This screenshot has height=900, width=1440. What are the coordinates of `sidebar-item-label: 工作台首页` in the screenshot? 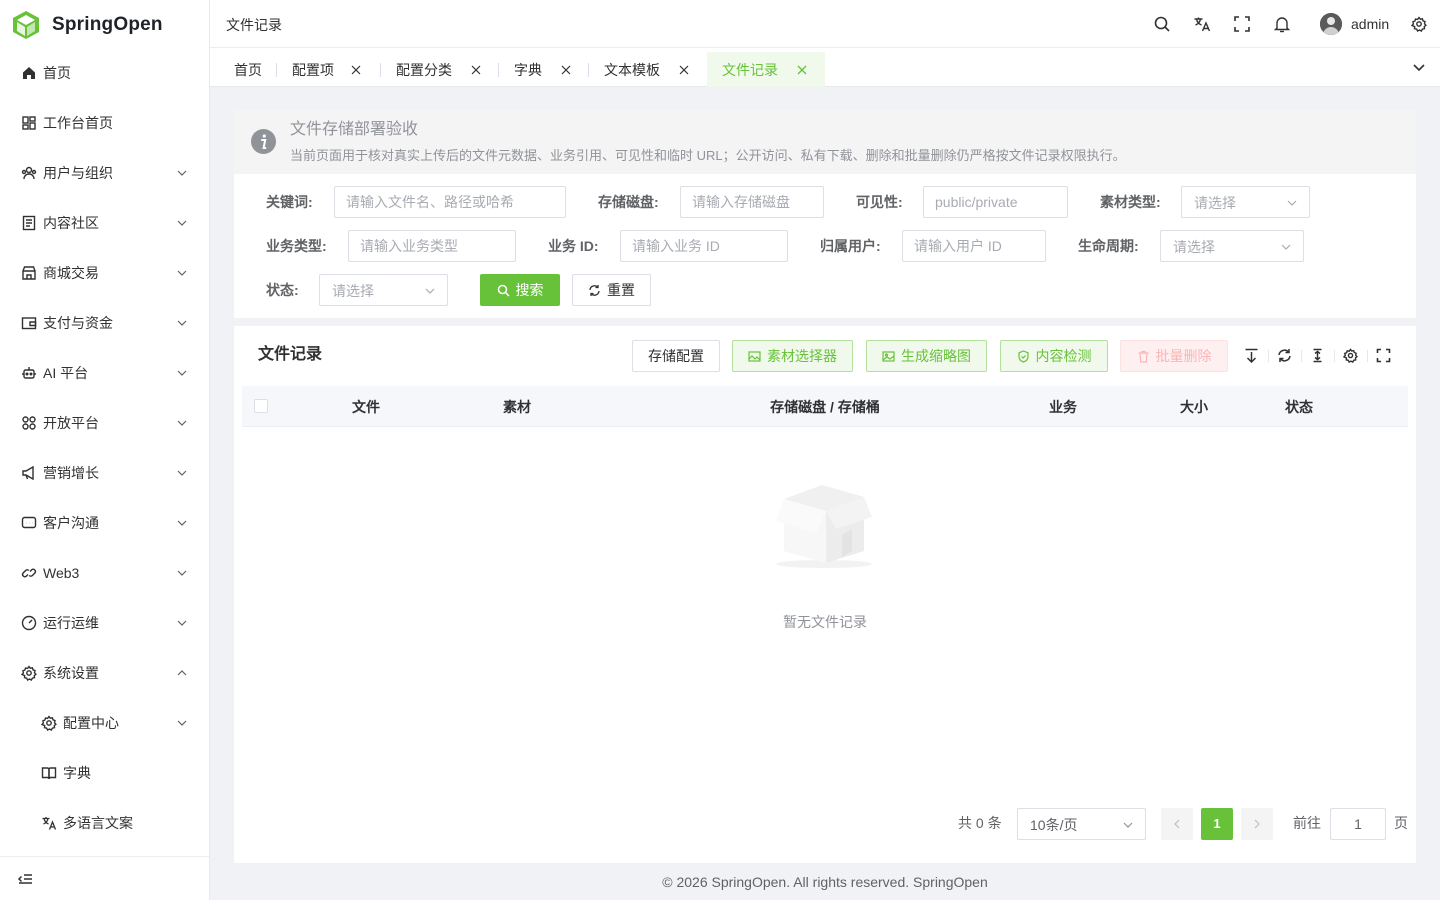 It's located at (78, 123).